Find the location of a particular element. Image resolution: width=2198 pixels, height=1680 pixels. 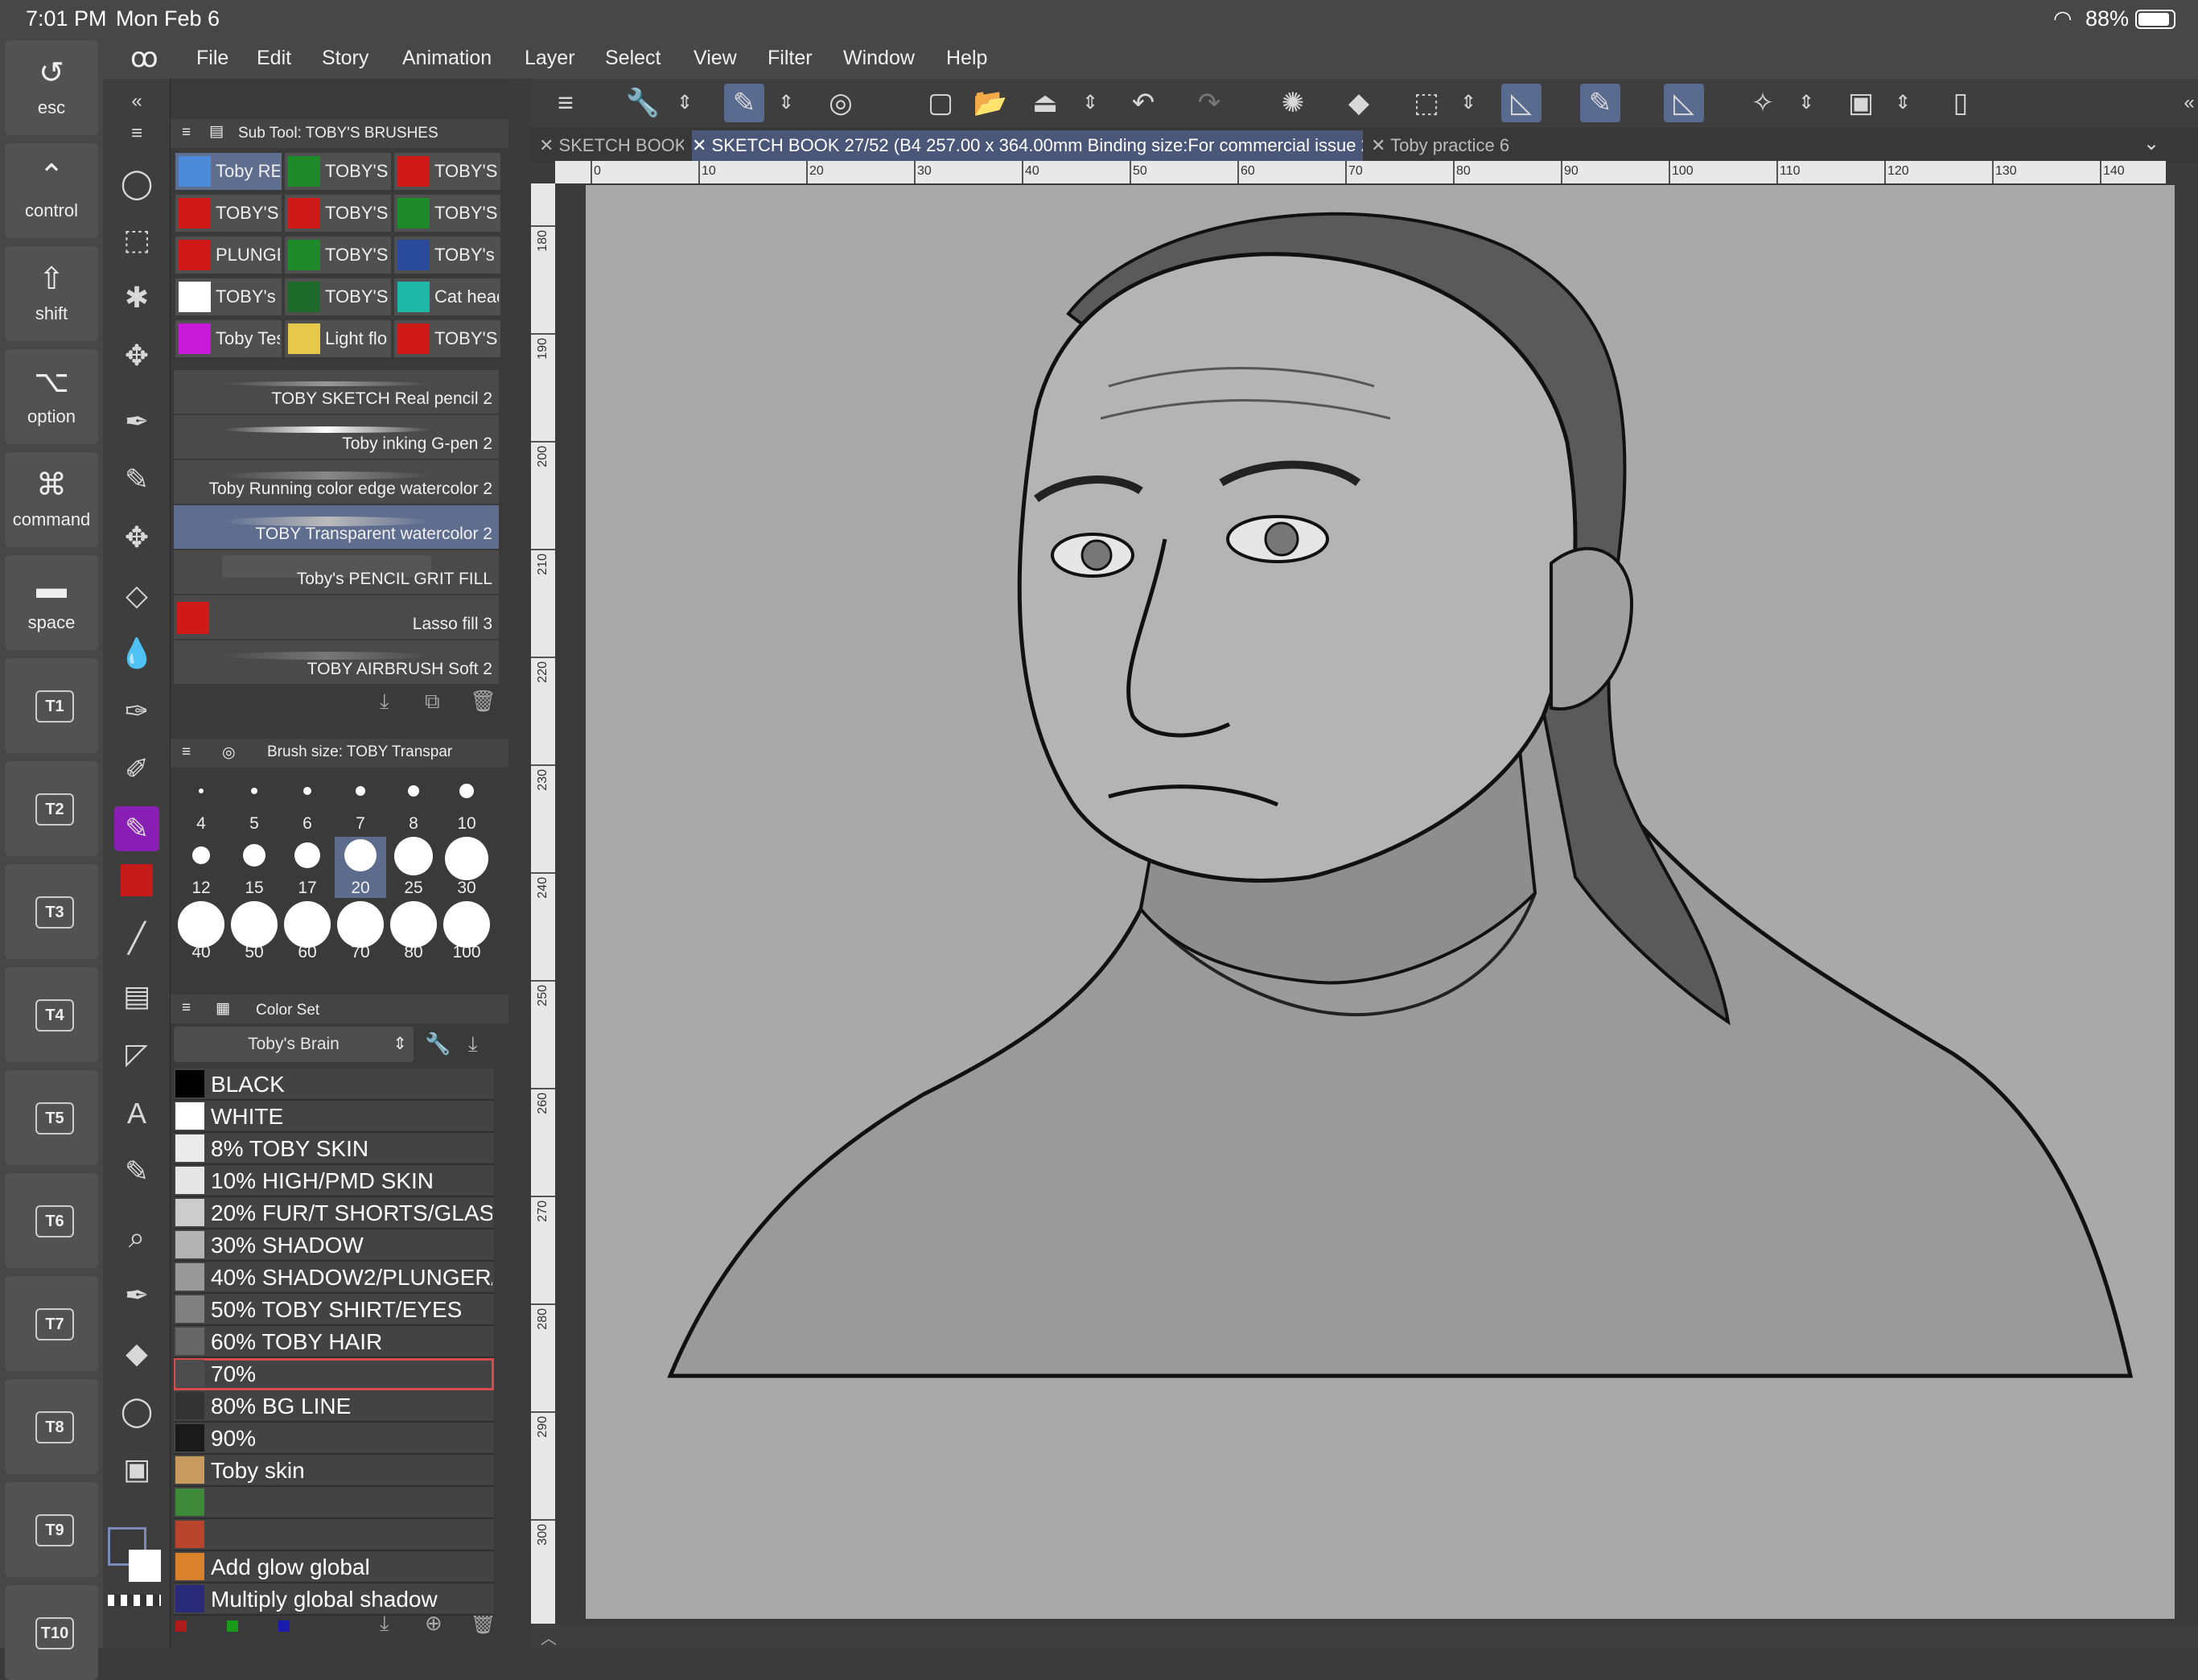

brush-size-option: 5 is located at coordinates (254, 803).